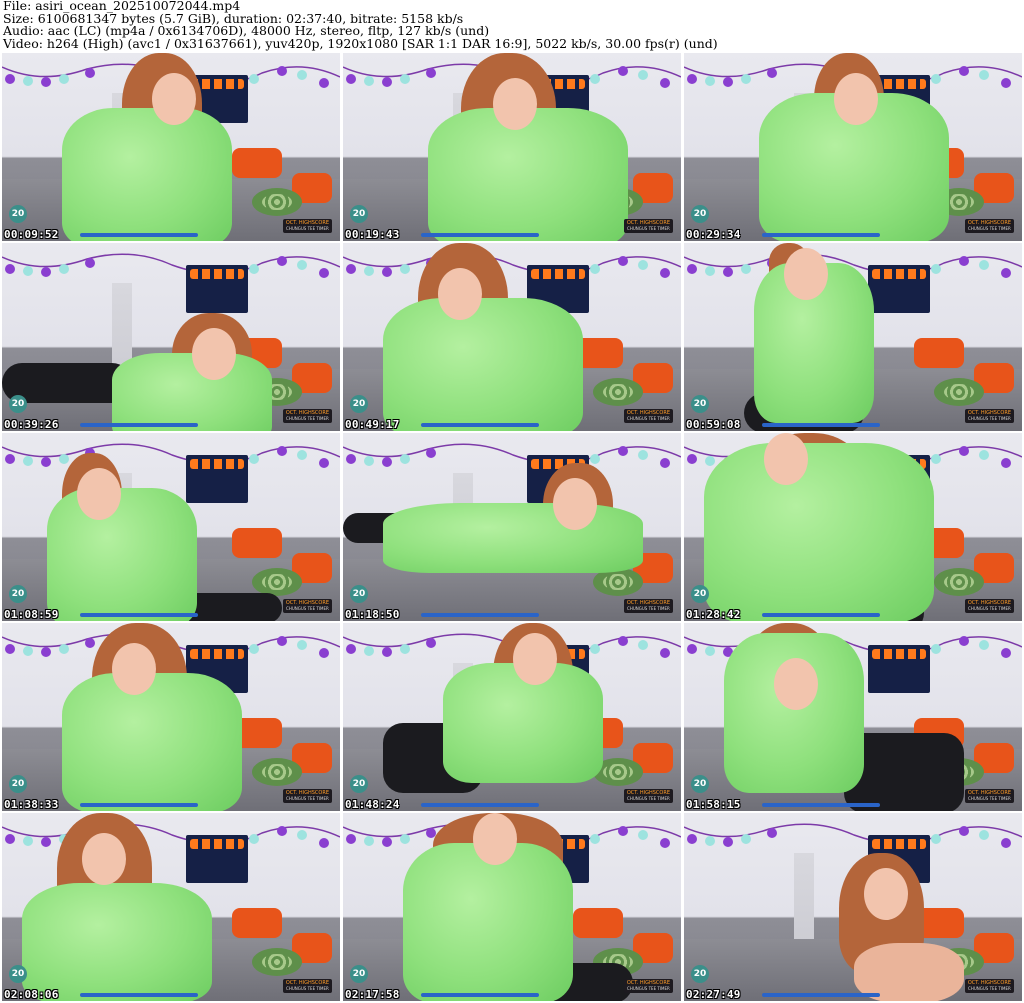 The height and width of the screenshot is (1003, 1024). What do you see at coordinates (31, 994) in the screenshot?
I see `thumbnail-timestamp: 02:08:06` at bounding box center [31, 994].